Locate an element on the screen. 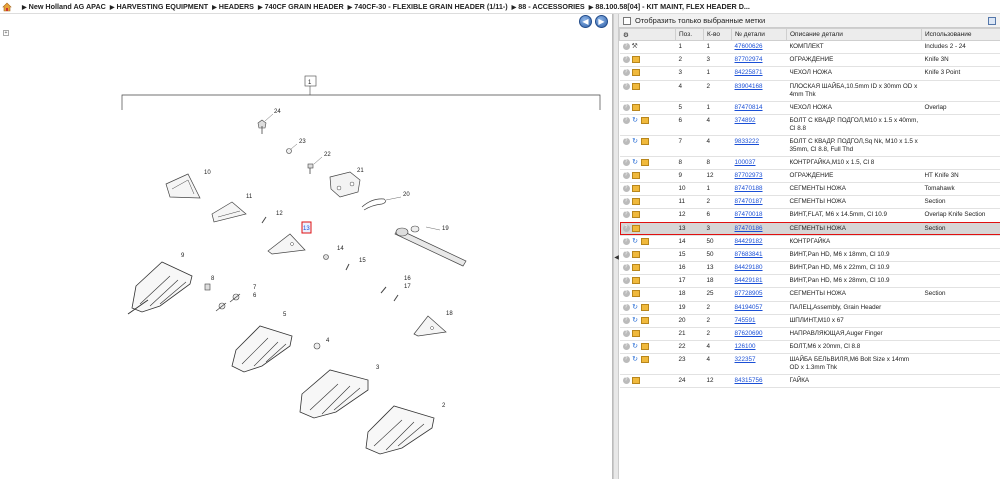  part-number-link: 87470187 is located at coordinates (749, 201).